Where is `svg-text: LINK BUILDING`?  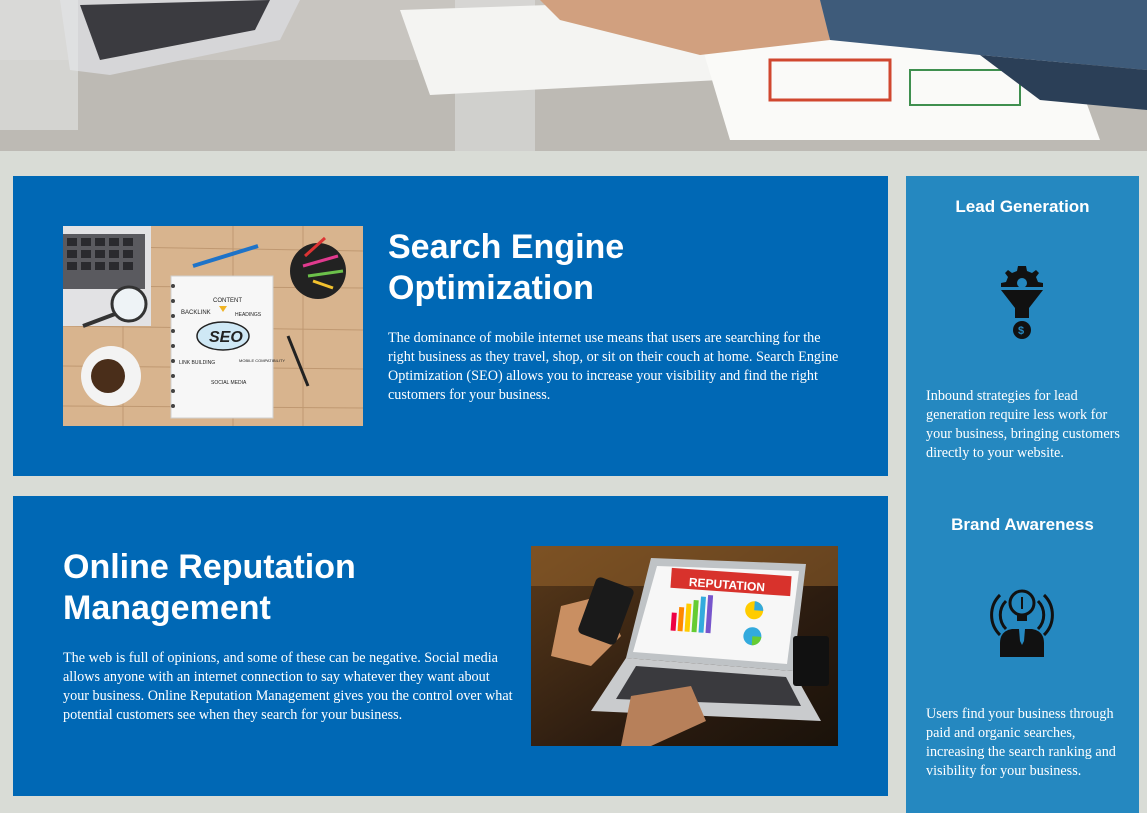 svg-text: LINK BUILDING is located at coordinates (197, 363).